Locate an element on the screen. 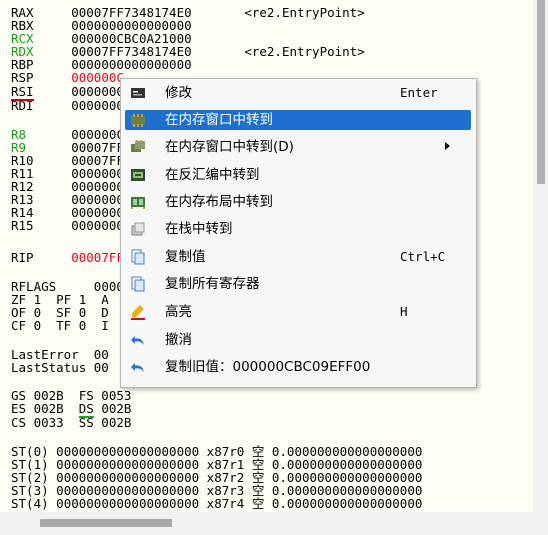 The height and width of the screenshot is (535, 548). undo-icon is located at coordinates (138, 340).